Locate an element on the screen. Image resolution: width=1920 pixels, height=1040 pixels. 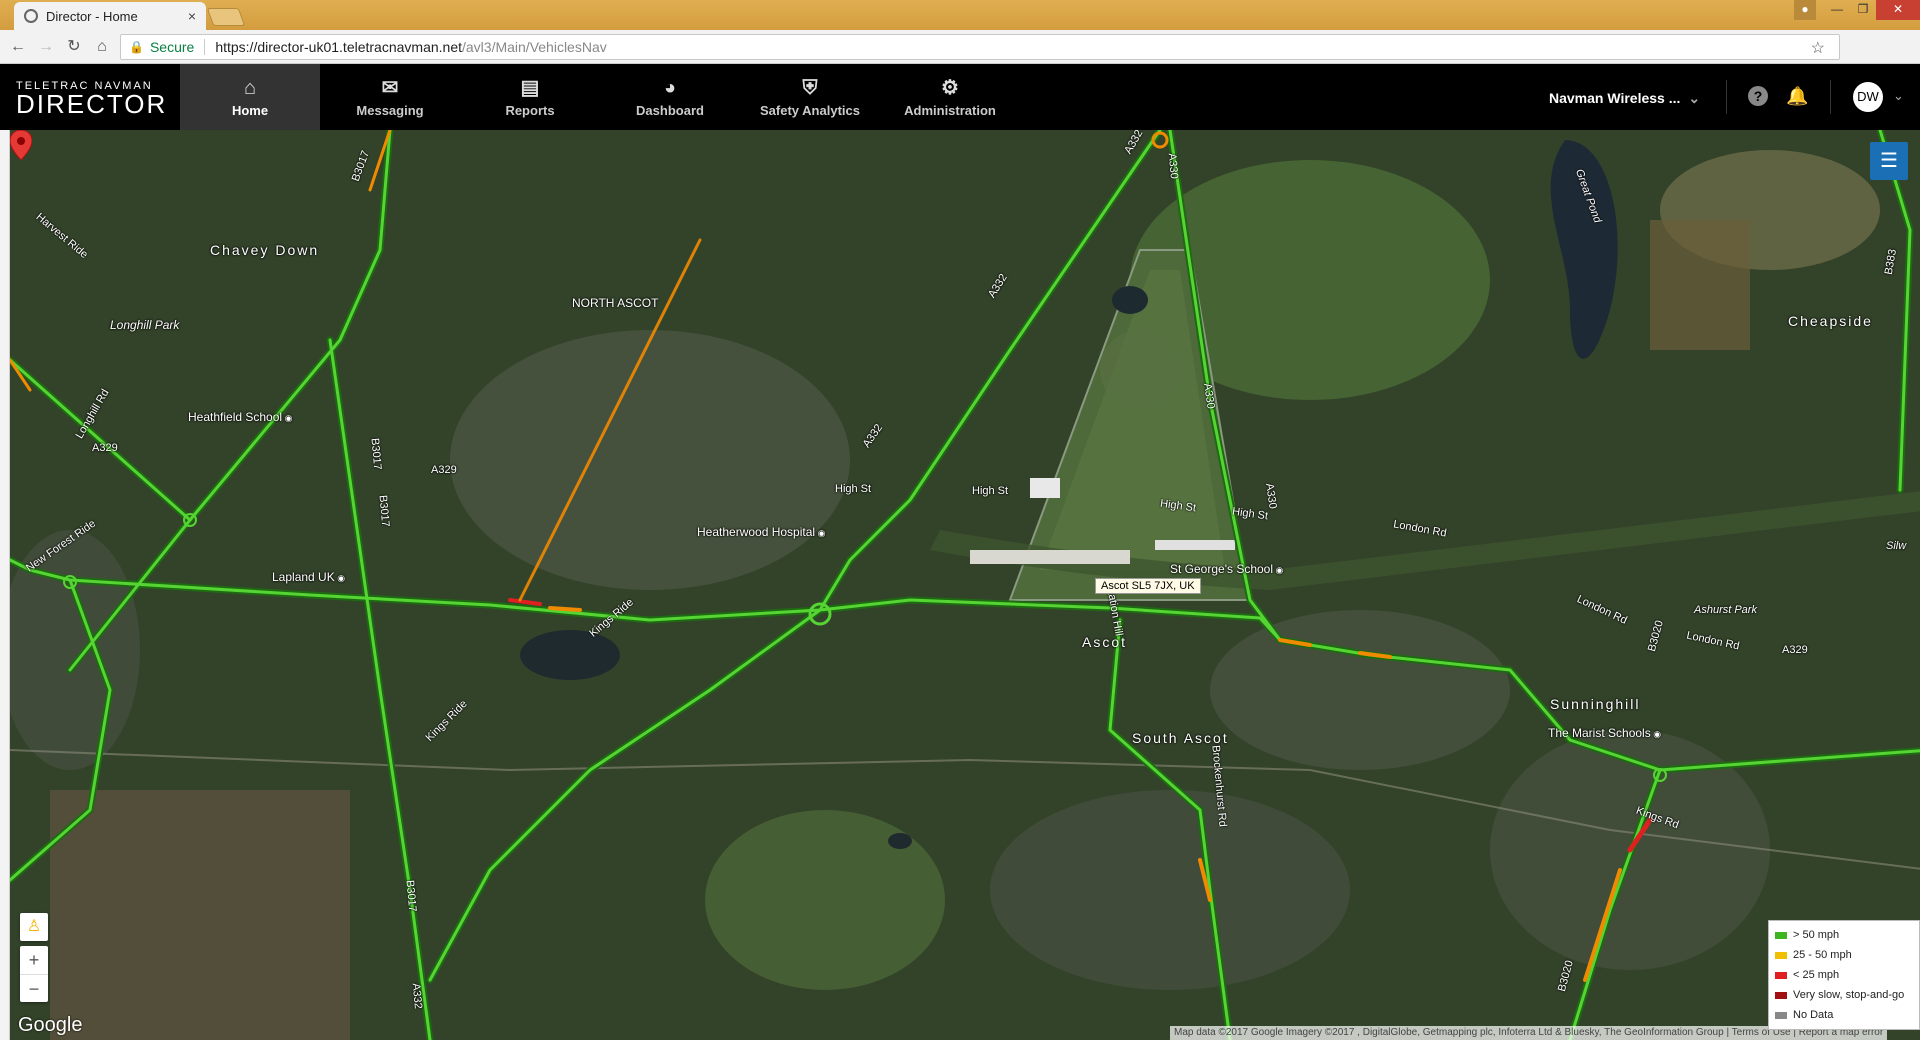
legend-label: < 25 mph is located at coordinates (1816, 975).